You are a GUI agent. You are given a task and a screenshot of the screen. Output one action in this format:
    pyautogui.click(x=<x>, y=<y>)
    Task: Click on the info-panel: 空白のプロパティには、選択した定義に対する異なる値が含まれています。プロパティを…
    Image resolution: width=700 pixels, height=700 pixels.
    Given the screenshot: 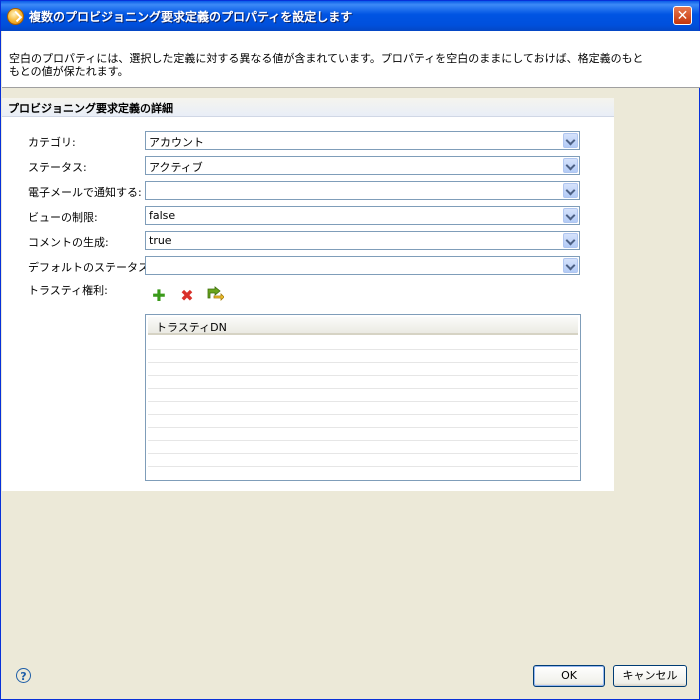 What is the action you would take?
    pyautogui.click(x=351, y=59)
    